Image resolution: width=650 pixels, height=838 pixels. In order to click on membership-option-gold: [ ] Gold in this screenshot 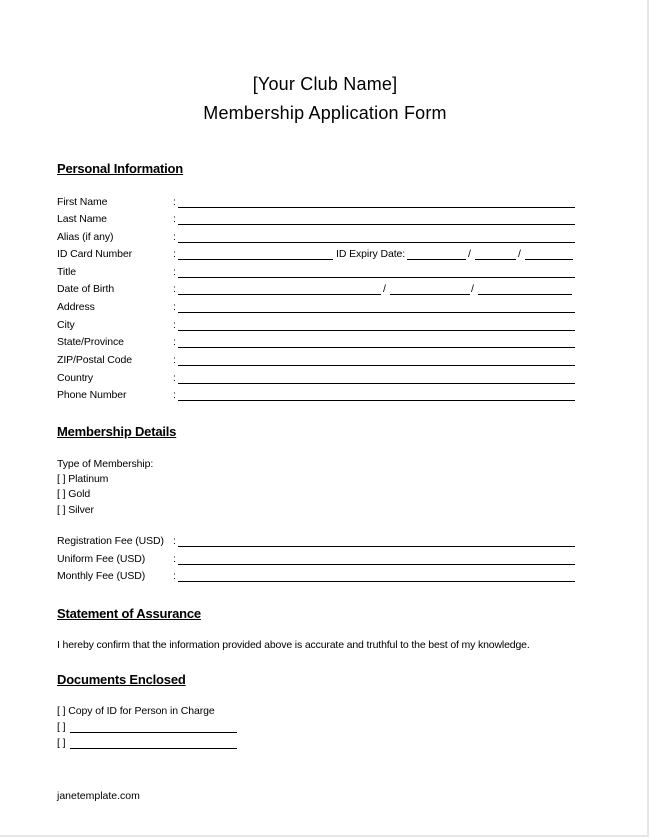, I will do `click(73, 494)`.